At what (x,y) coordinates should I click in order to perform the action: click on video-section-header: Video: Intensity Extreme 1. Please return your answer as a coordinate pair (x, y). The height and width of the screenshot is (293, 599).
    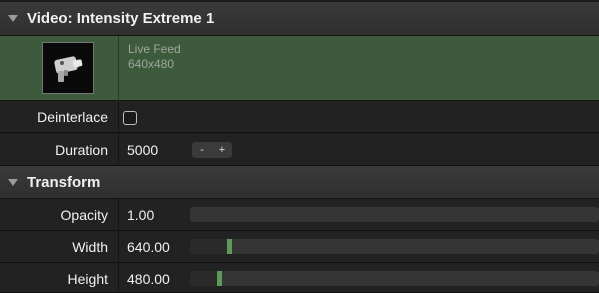
    Looking at the image, I should click on (299, 19).